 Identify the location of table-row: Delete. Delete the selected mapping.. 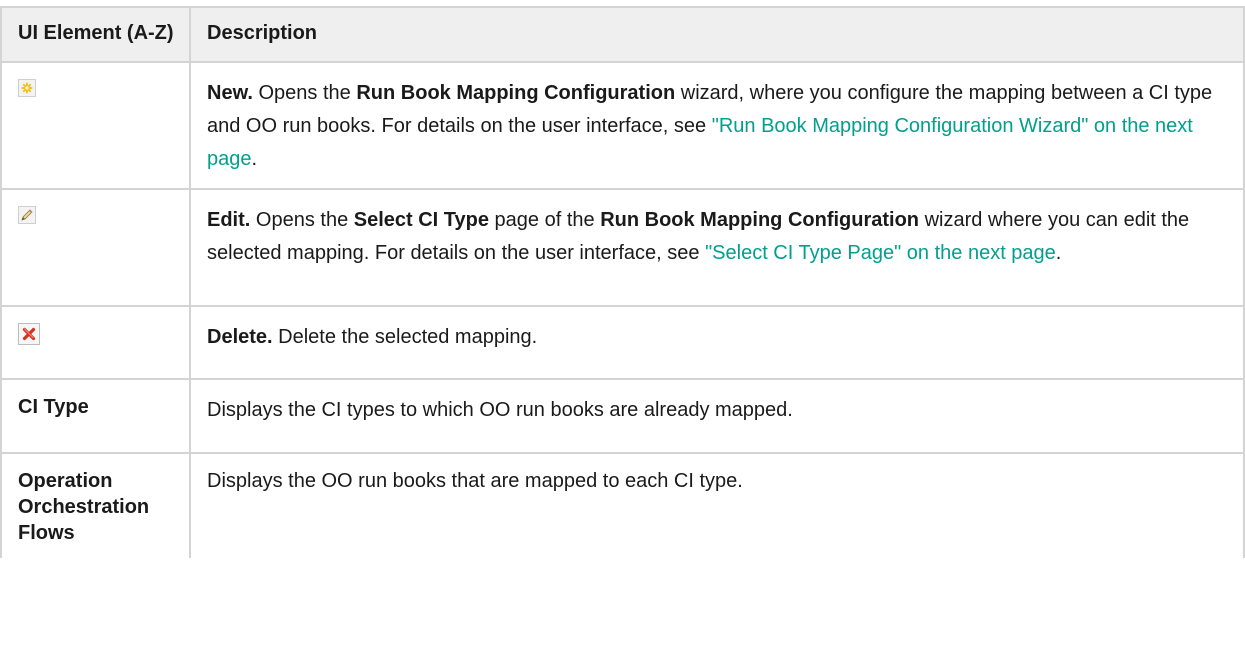
(622, 342).